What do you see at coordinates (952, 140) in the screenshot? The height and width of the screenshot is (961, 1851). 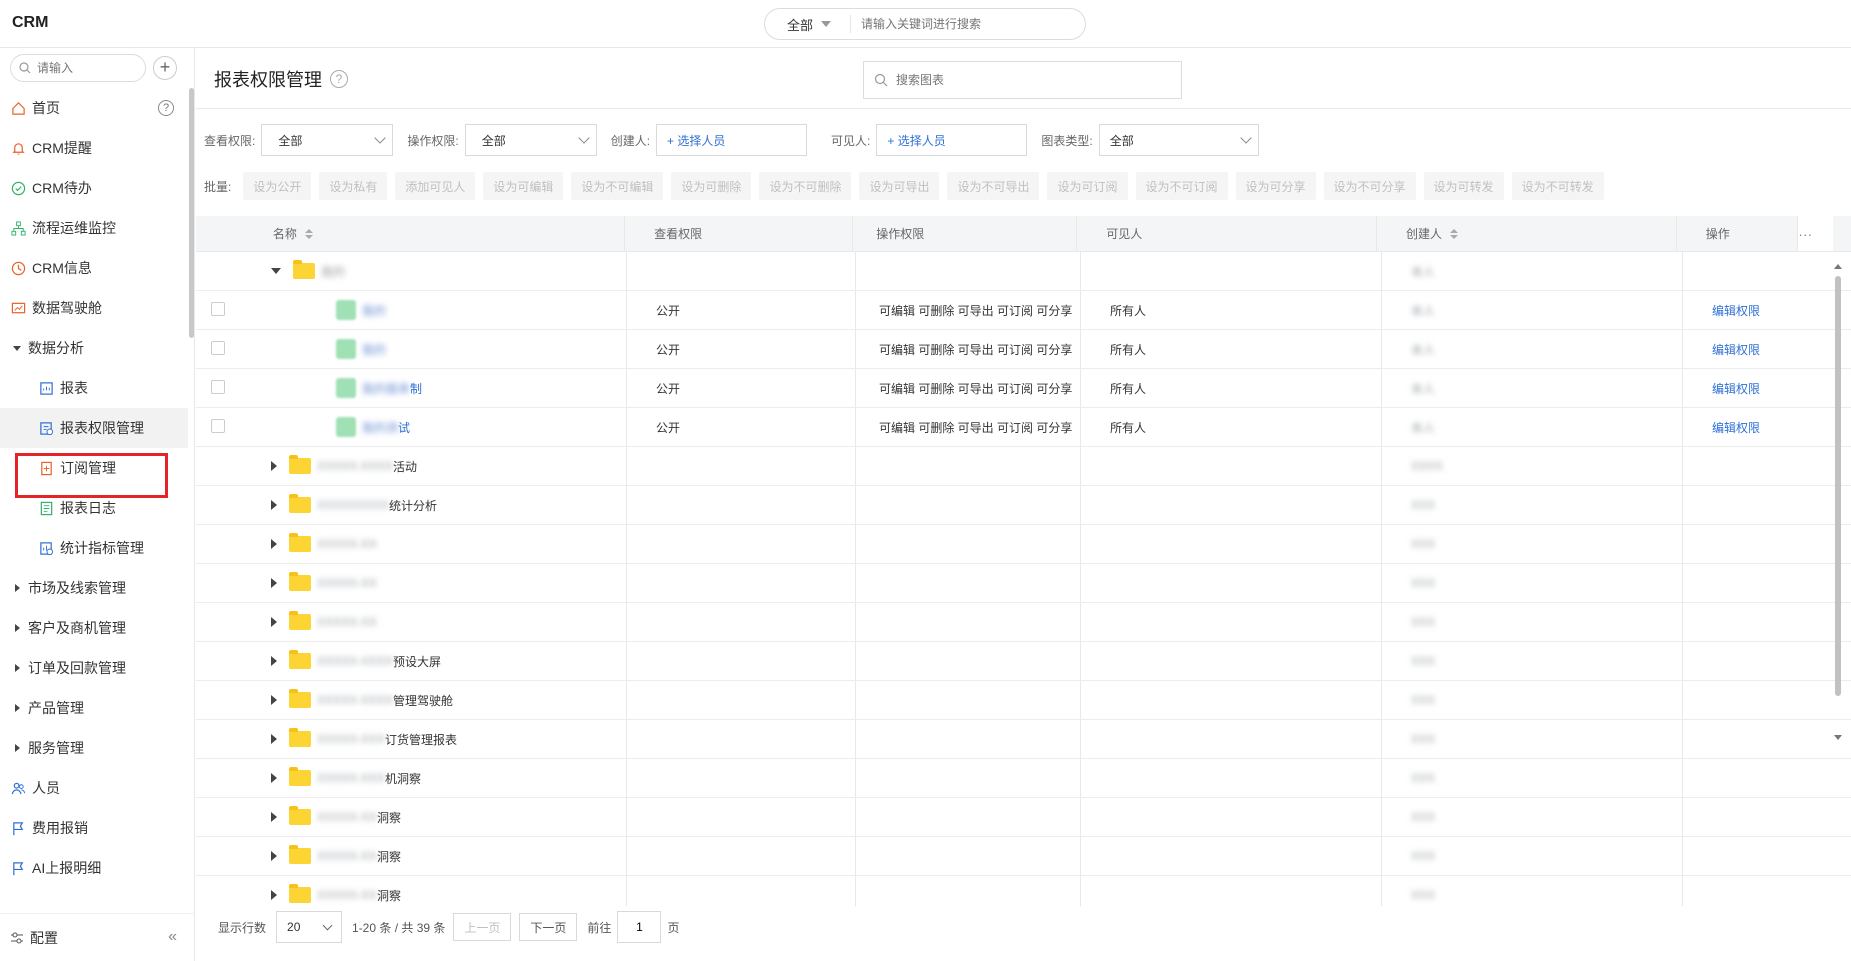 I see `visible-picker: + 选择人员` at bounding box center [952, 140].